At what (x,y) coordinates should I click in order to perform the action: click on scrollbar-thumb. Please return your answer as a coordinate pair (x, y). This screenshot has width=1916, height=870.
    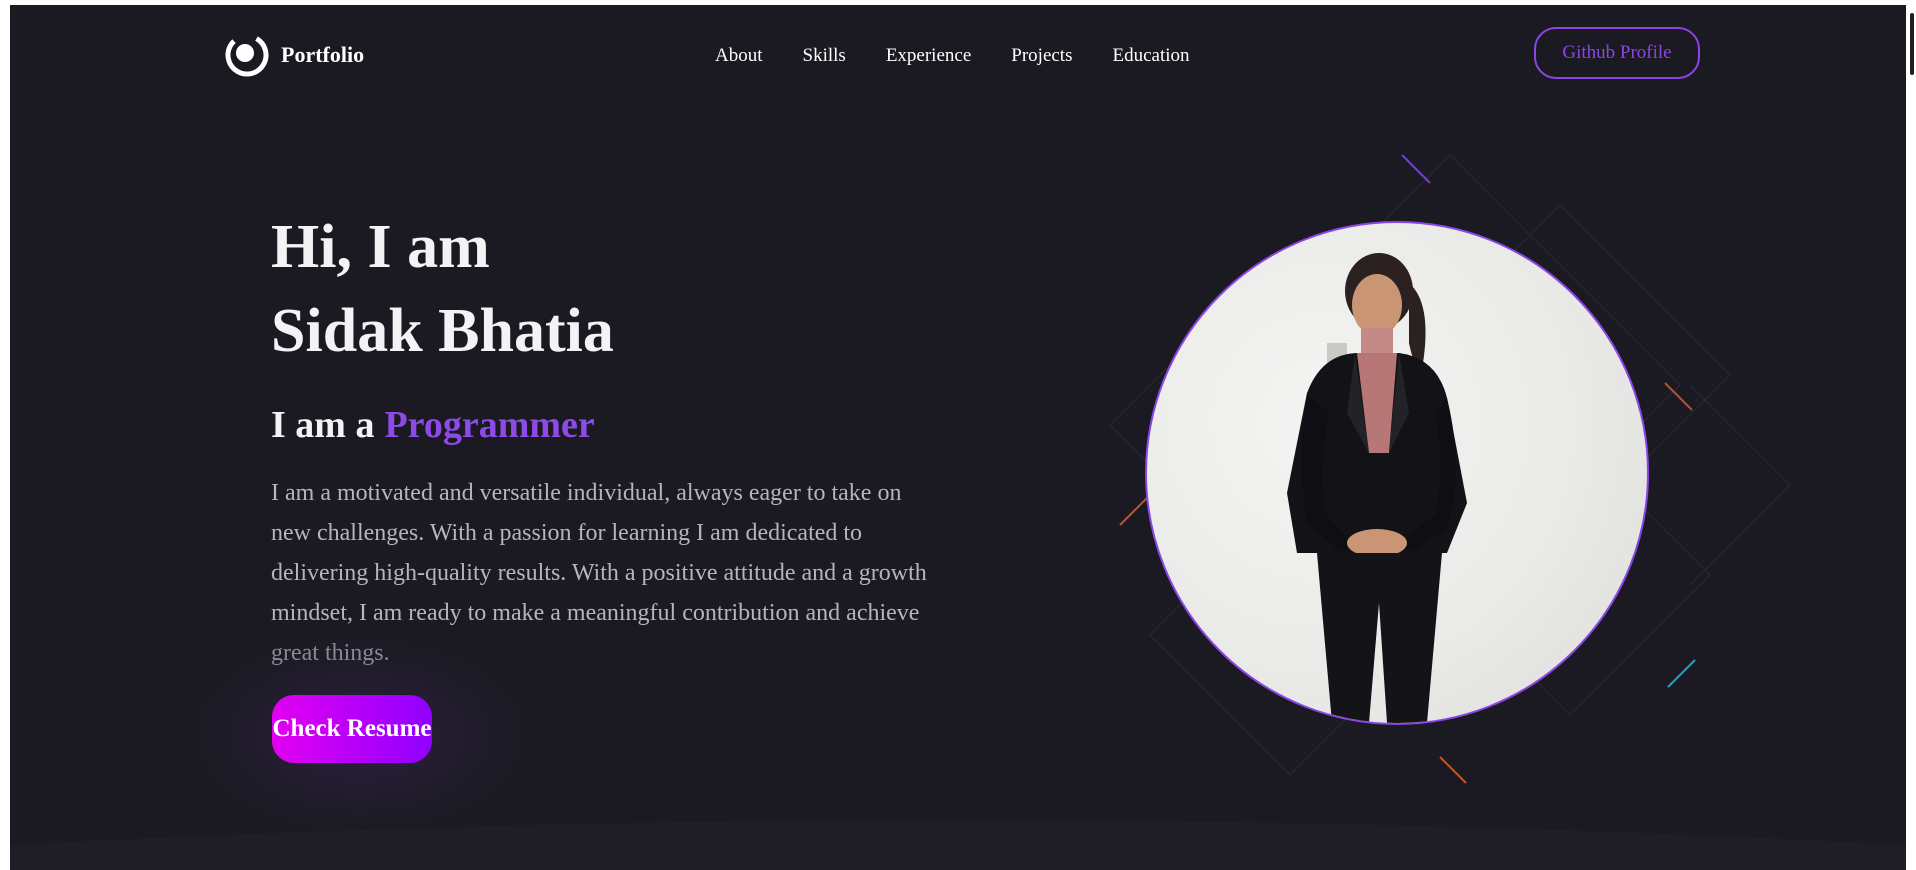
    Looking at the image, I should click on (1912, 44).